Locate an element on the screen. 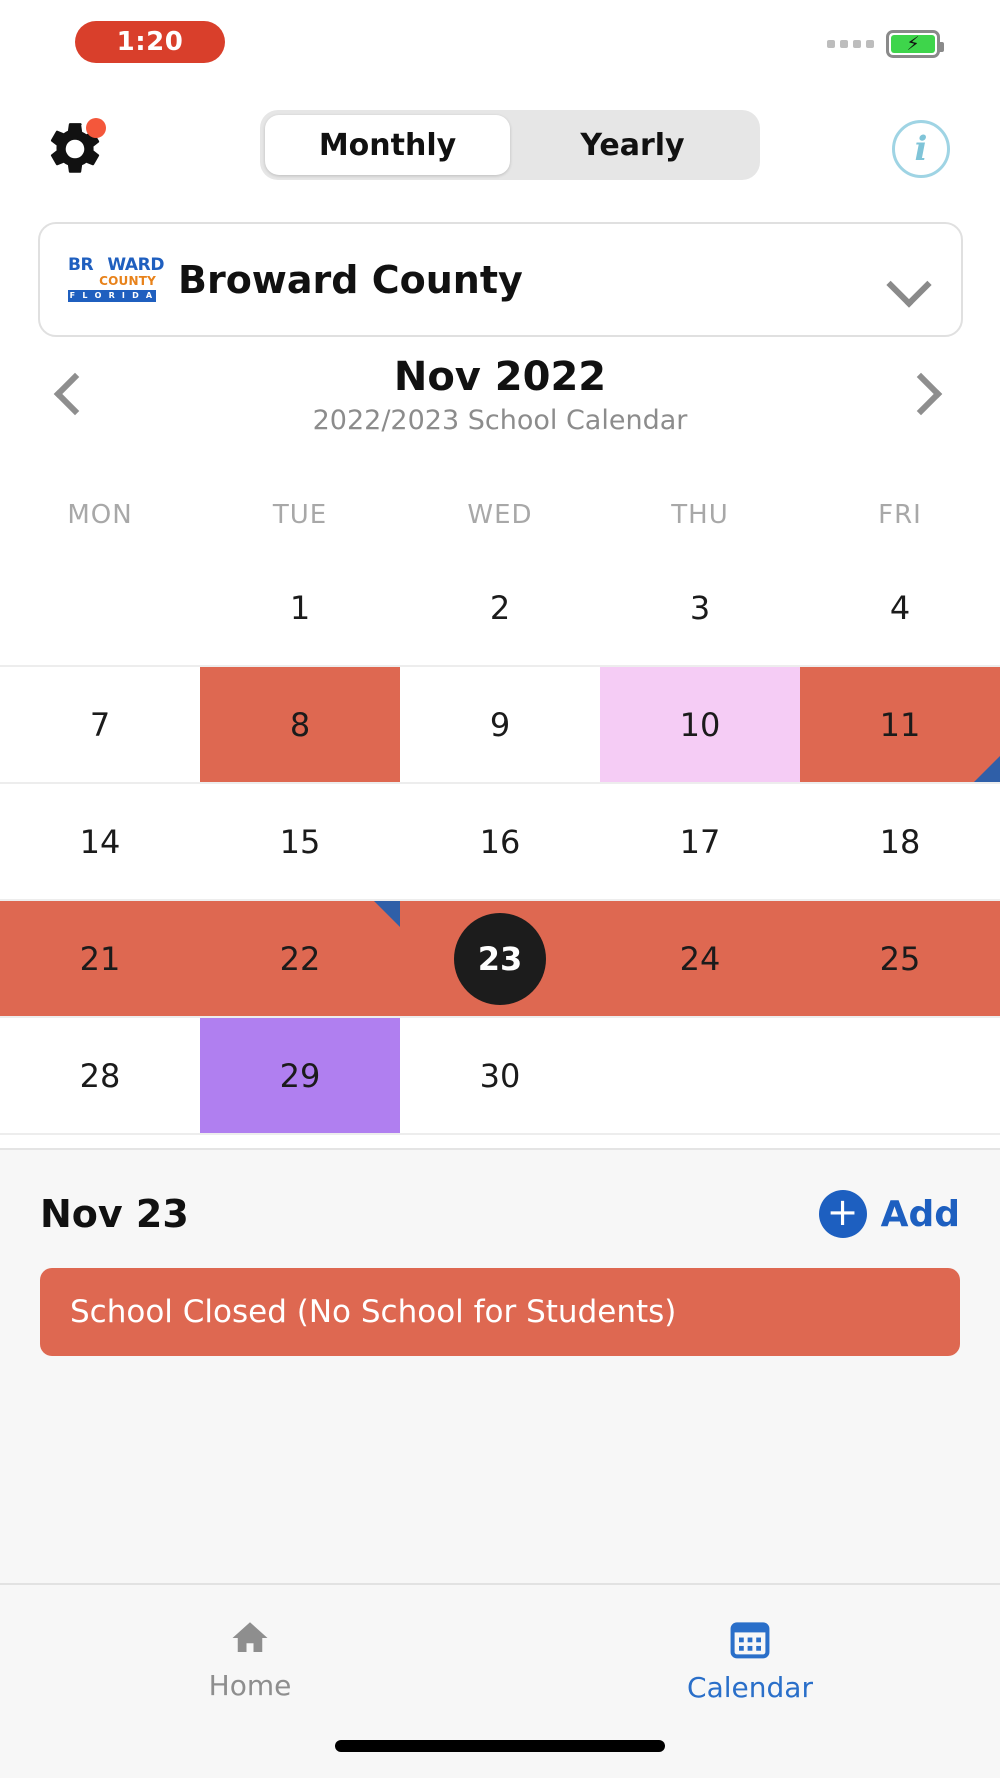 The image size is (1000, 1778). calendar-day-number: 8 is located at coordinates (300, 724).